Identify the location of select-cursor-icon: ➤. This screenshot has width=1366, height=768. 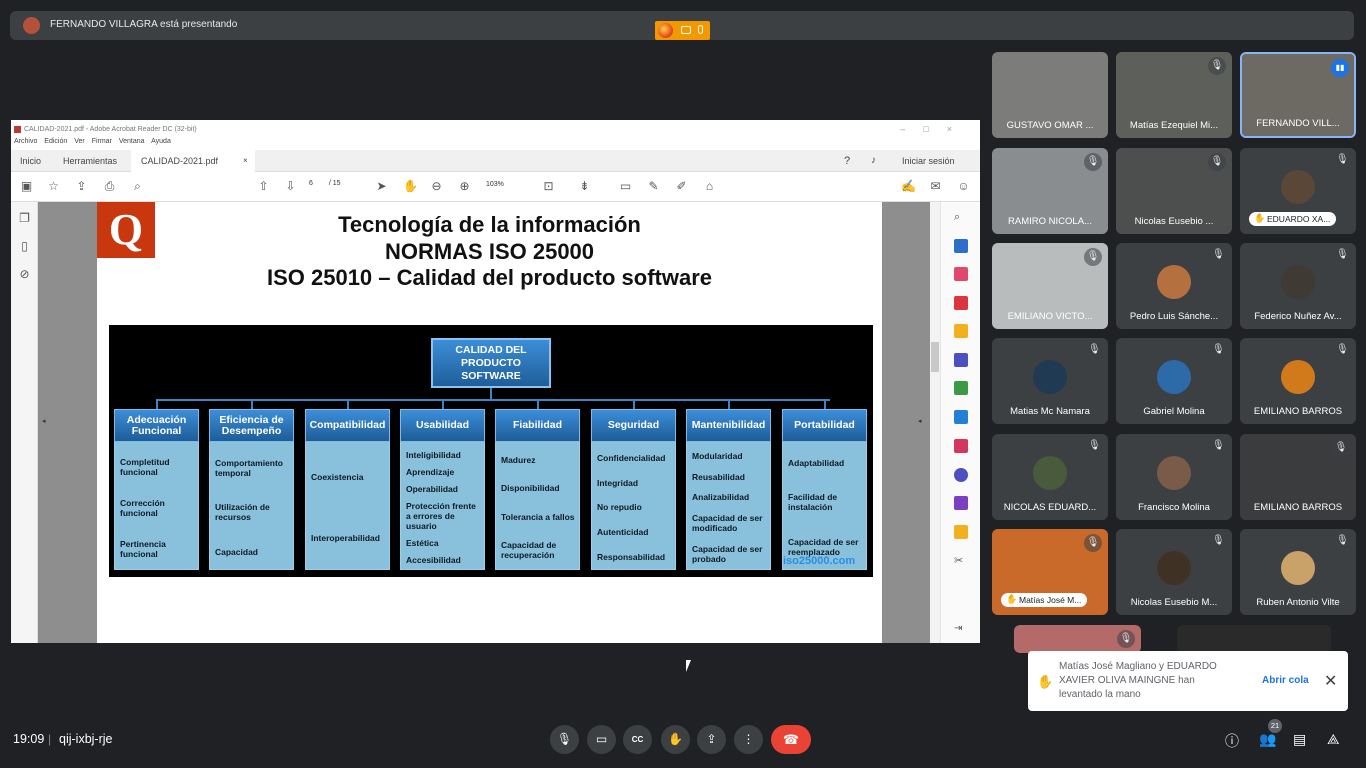
(381, 186).